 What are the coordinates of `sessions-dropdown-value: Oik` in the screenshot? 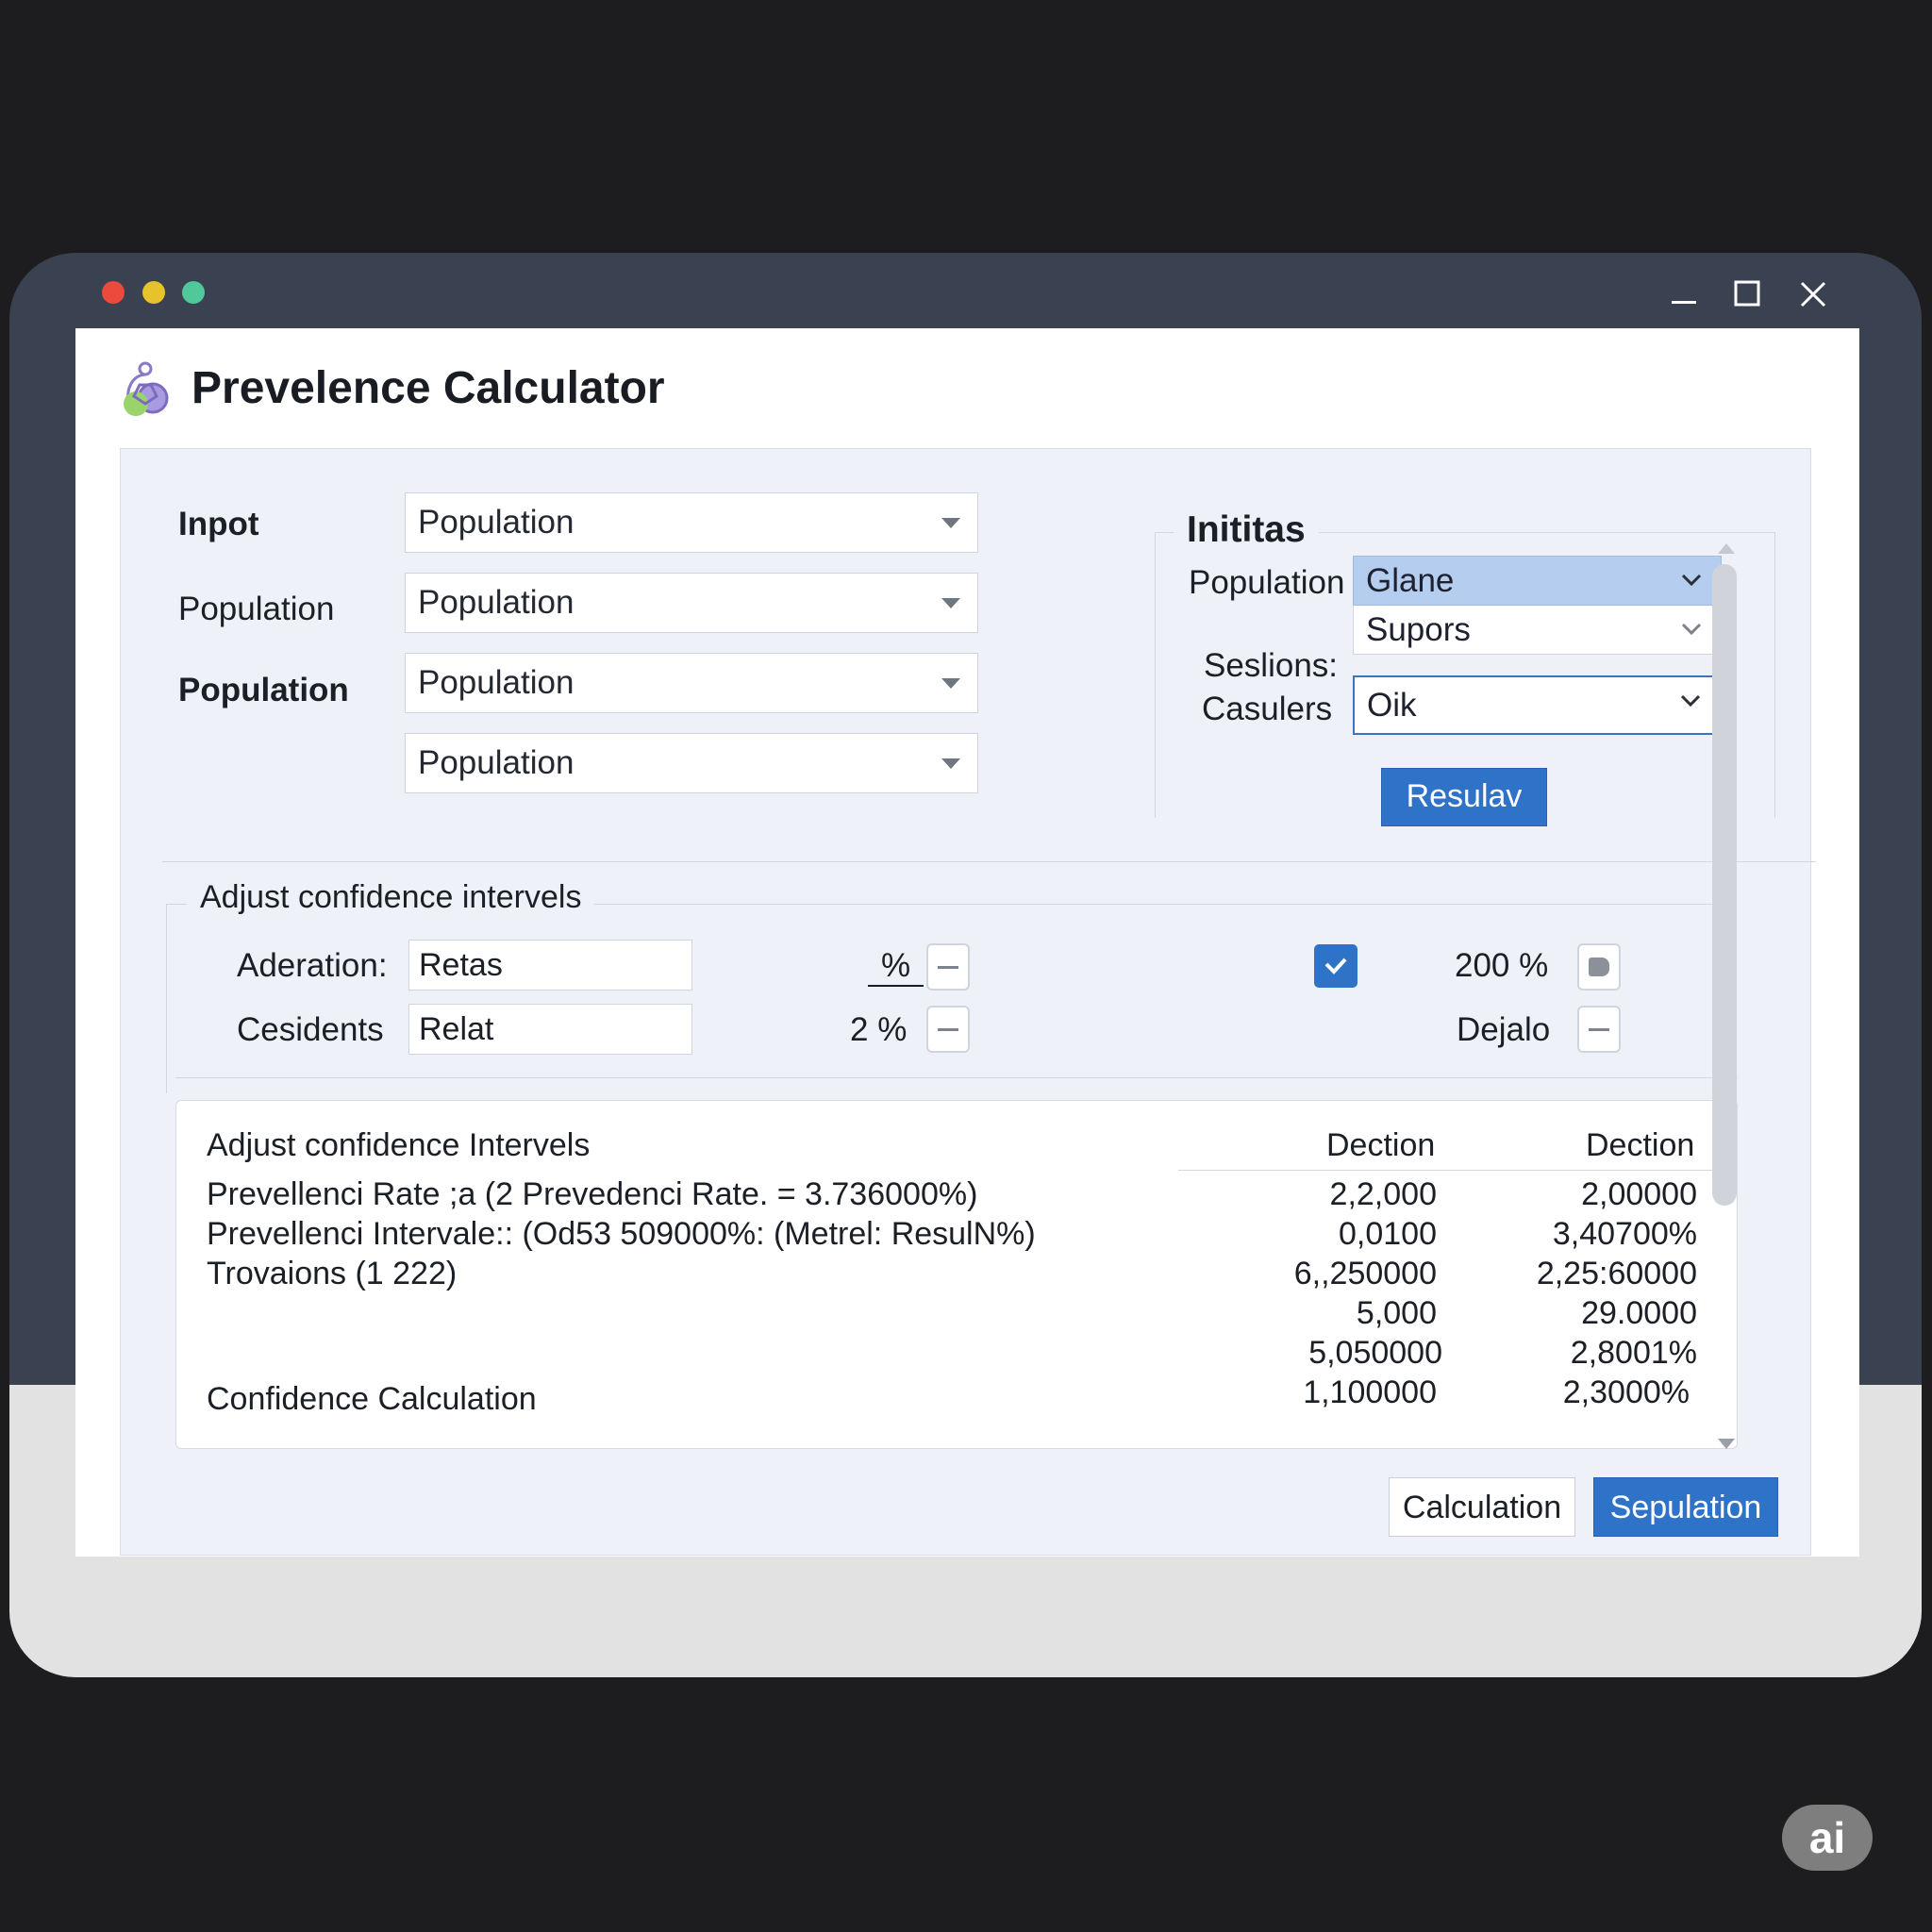 It's located at (1392, 705).